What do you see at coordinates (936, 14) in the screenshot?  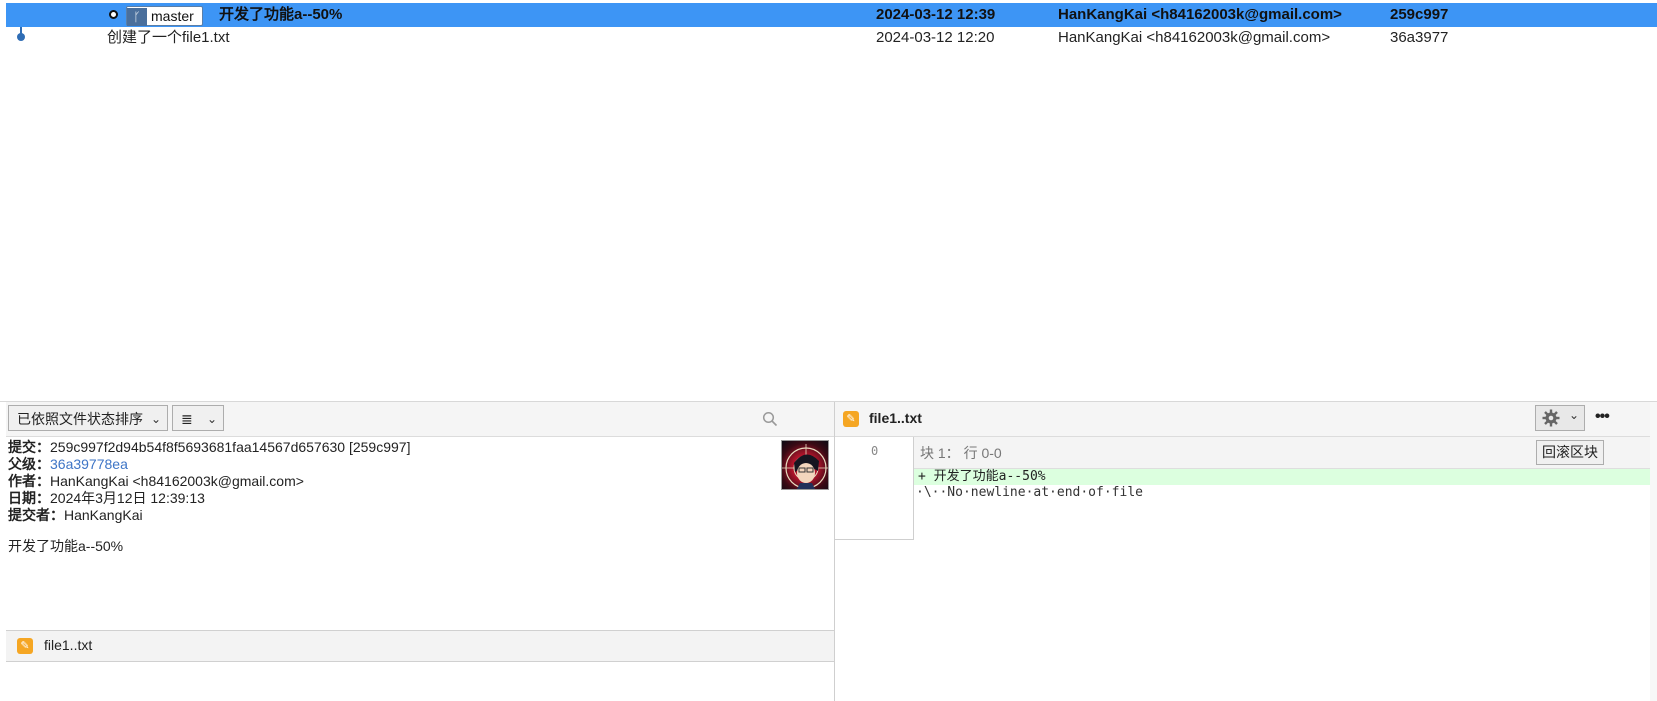 I see `commit-date: 2024-03-12 12:39` at bounding box center [936, 14].